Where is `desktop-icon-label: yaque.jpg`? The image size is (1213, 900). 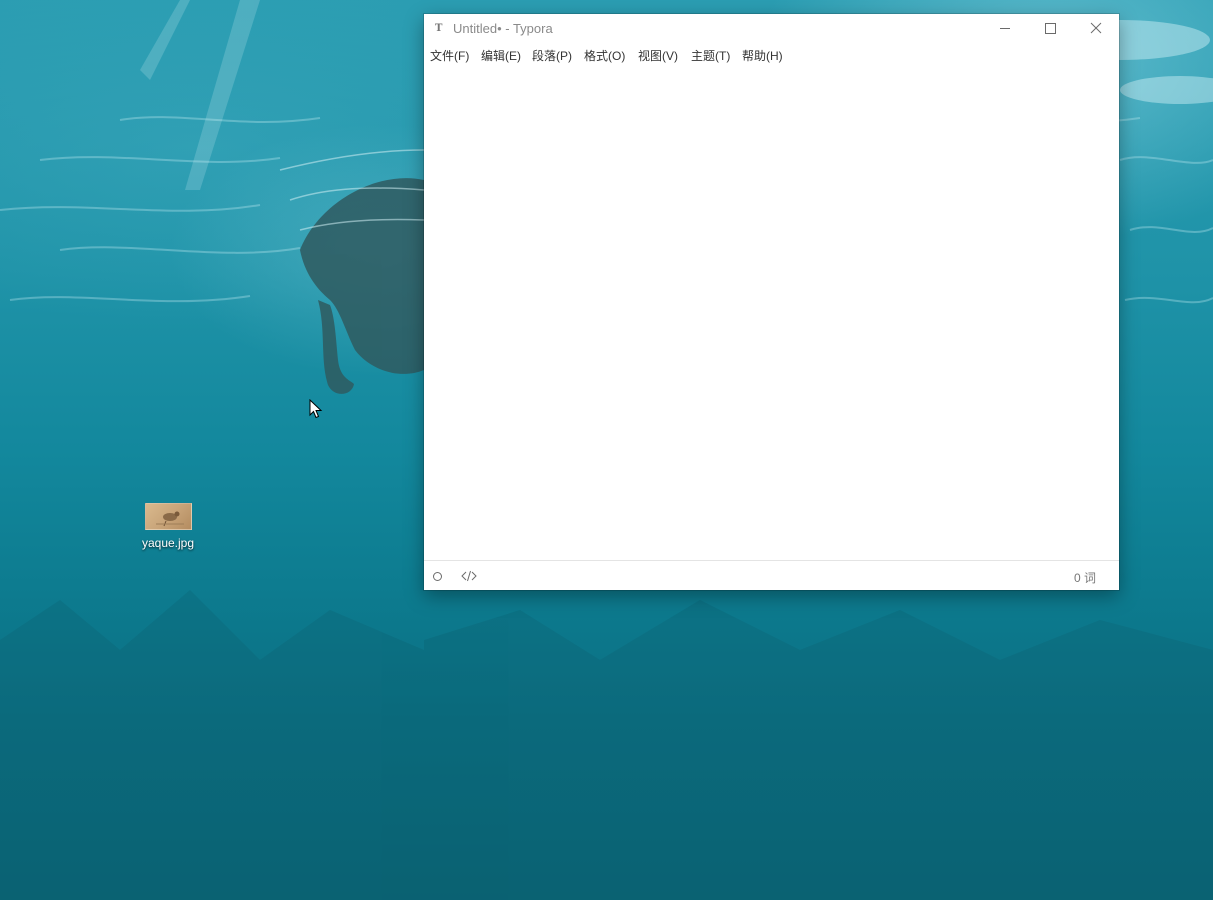 desktop-icon-label: yaque.jpg is located at coordinates (168, 543).